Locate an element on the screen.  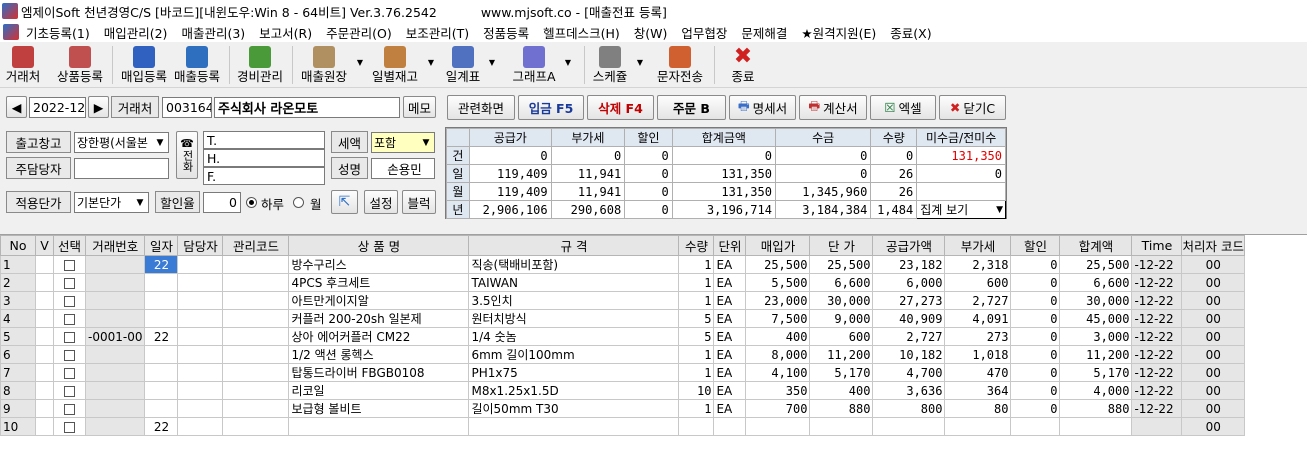
cell-spec: TAIWAN is located at coordinates (574, 282).